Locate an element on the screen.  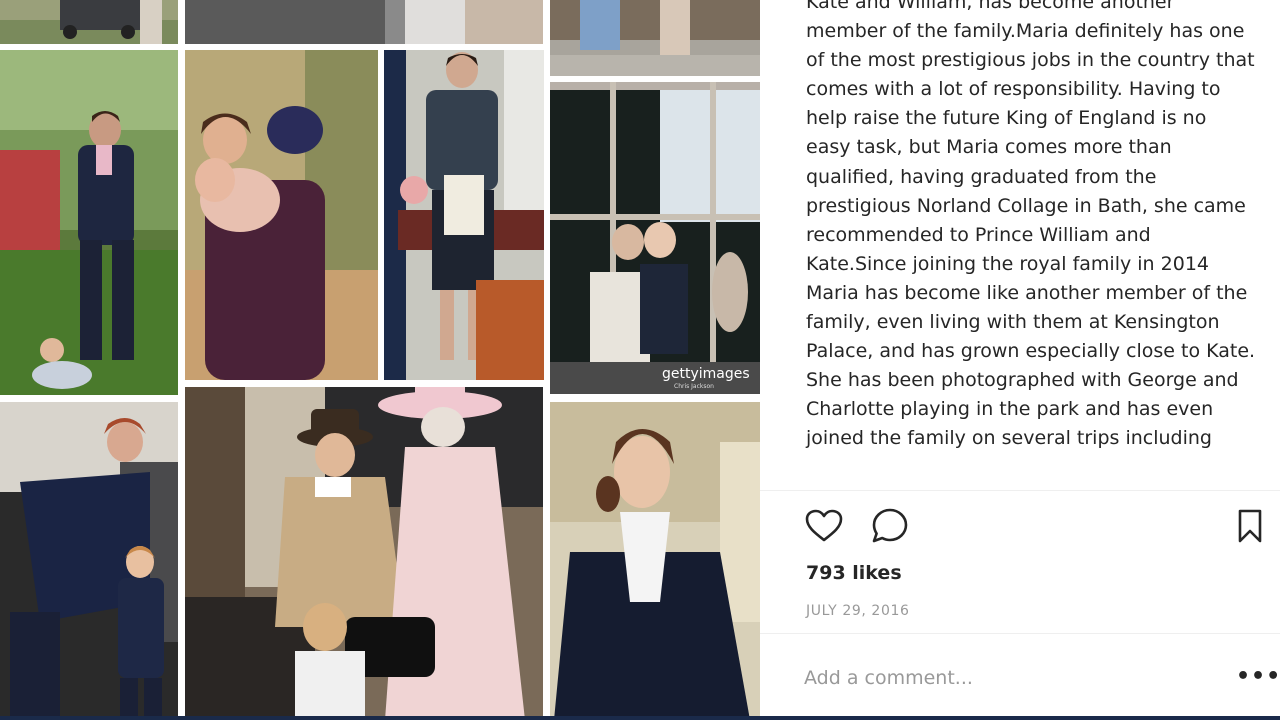
photo-top-right is located at coordinates (655, 38).